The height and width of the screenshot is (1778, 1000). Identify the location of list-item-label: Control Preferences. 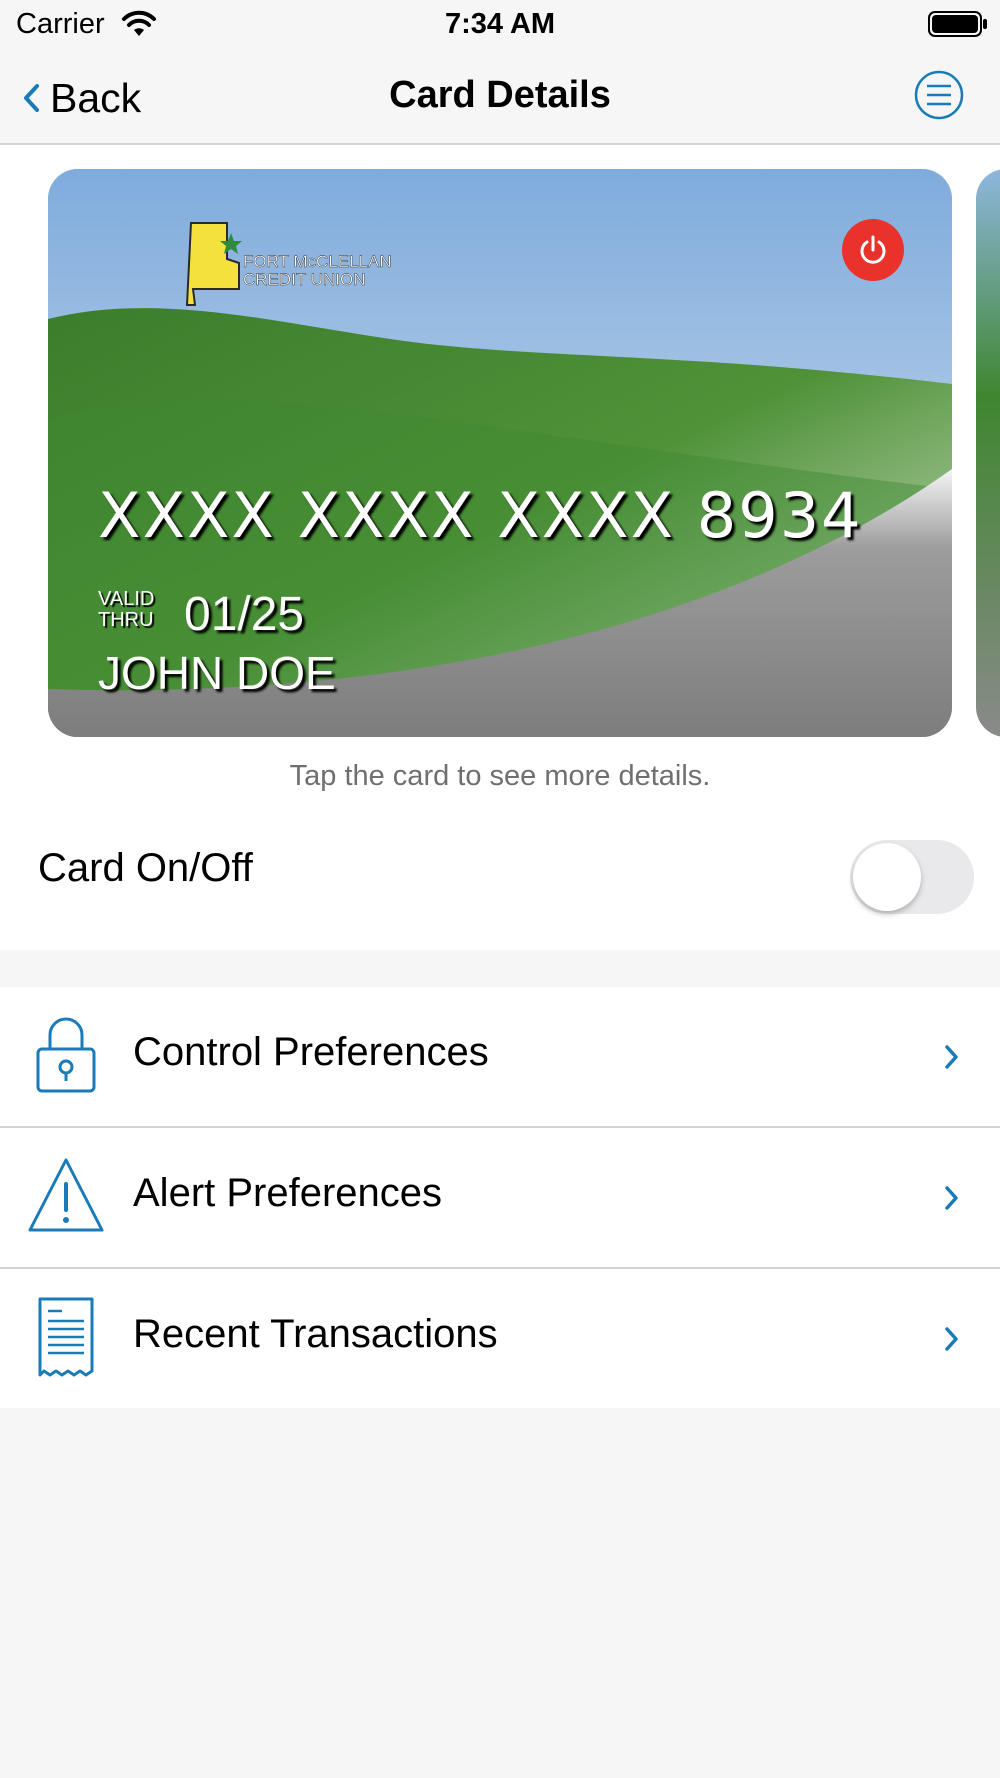
(311, 1052).